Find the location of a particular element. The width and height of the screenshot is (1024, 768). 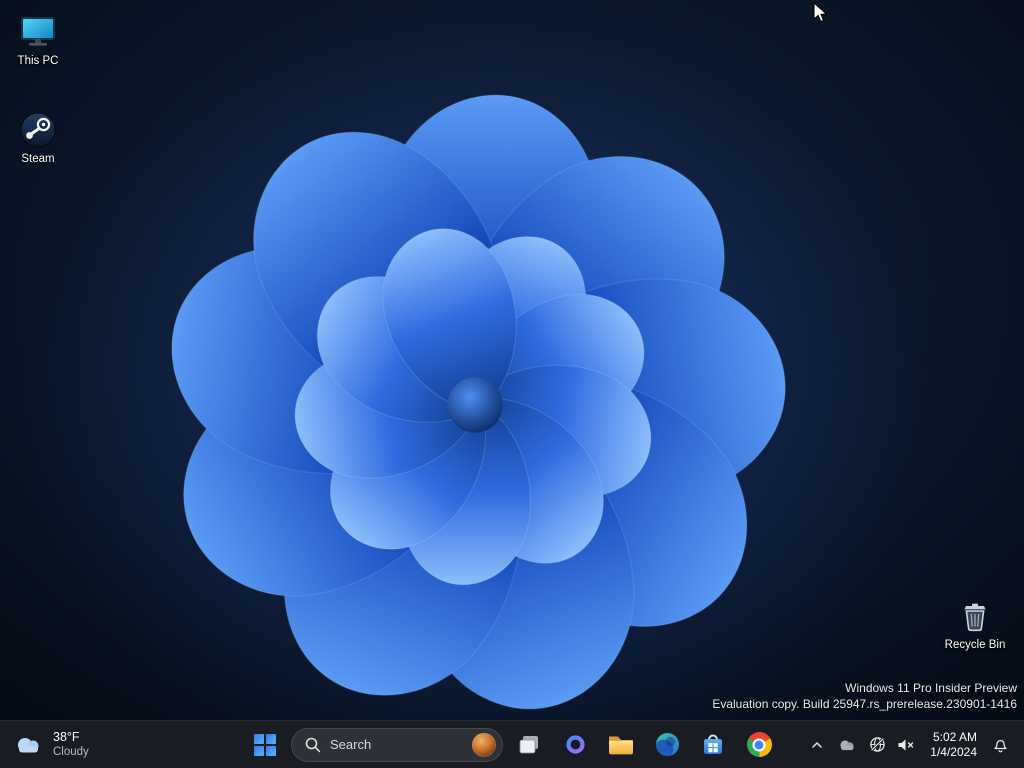

file-explorer-button is located at coordinates (621, 745).